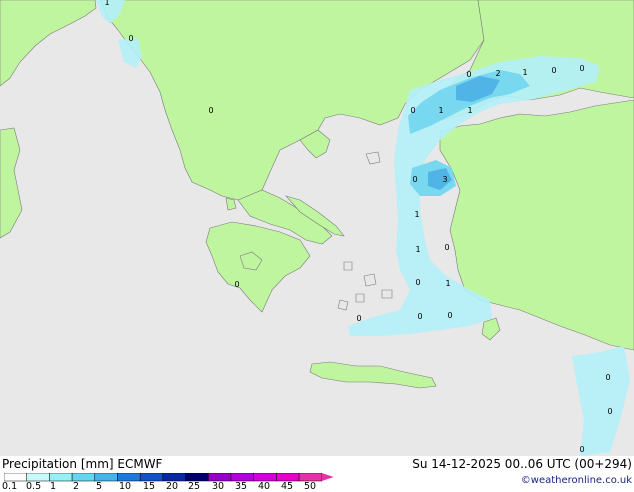  Describe the element at coordinates (149, 486) in the screenshot. I see `legend-tick-label: 15` at that location.